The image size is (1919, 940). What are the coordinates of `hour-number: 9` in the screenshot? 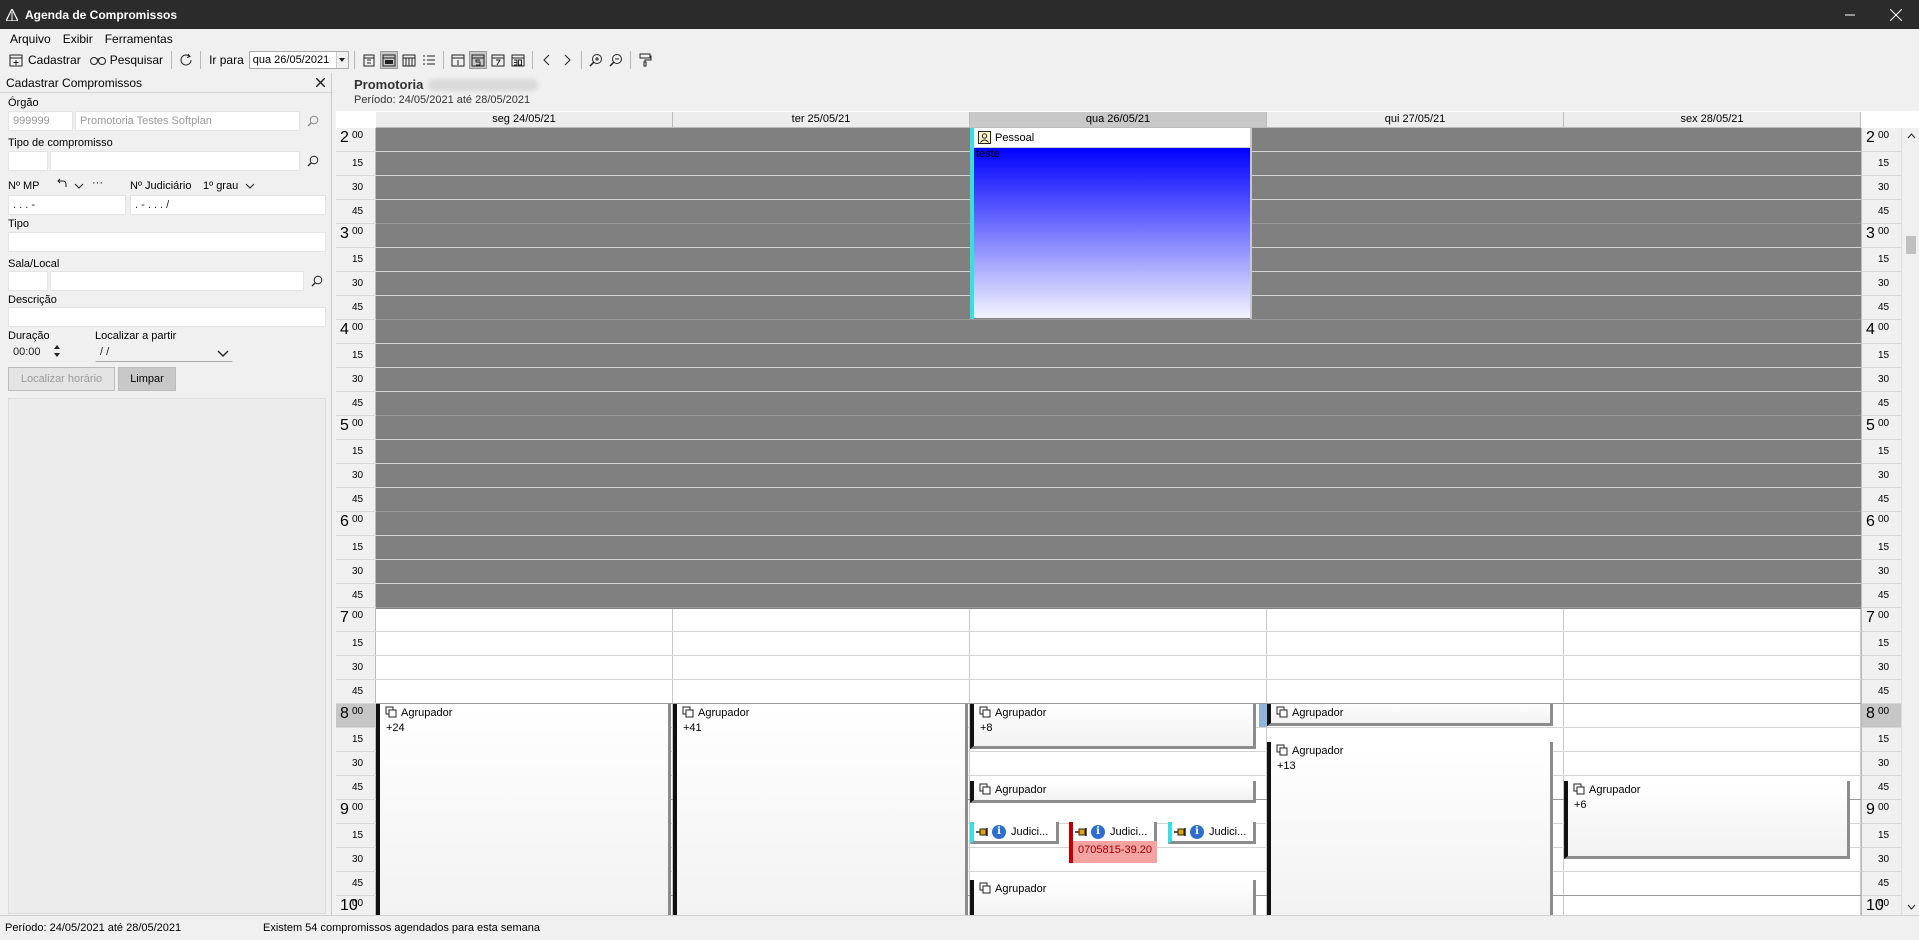 It's located at (344, 809).